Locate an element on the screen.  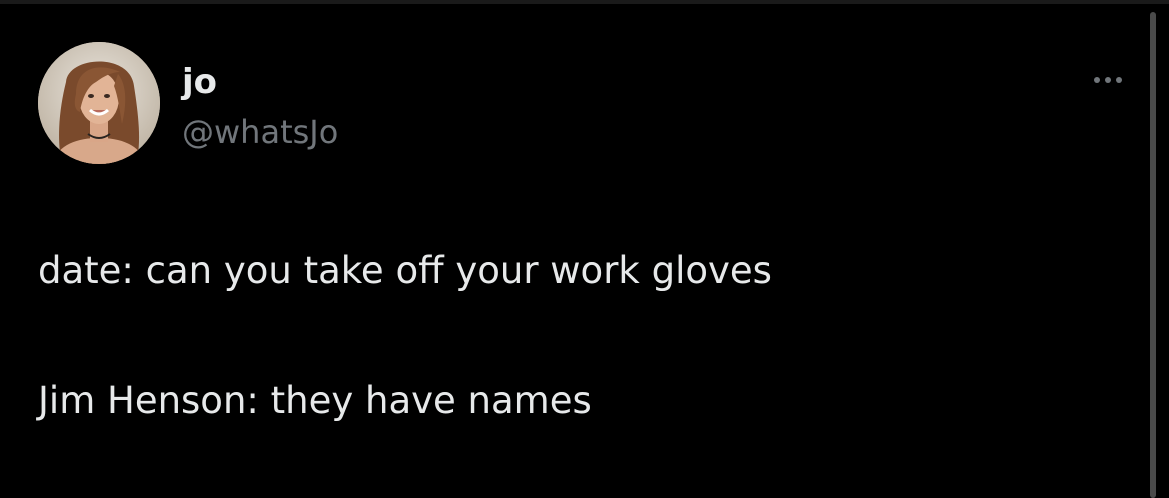
avatar is located at coordinates (99, 103).